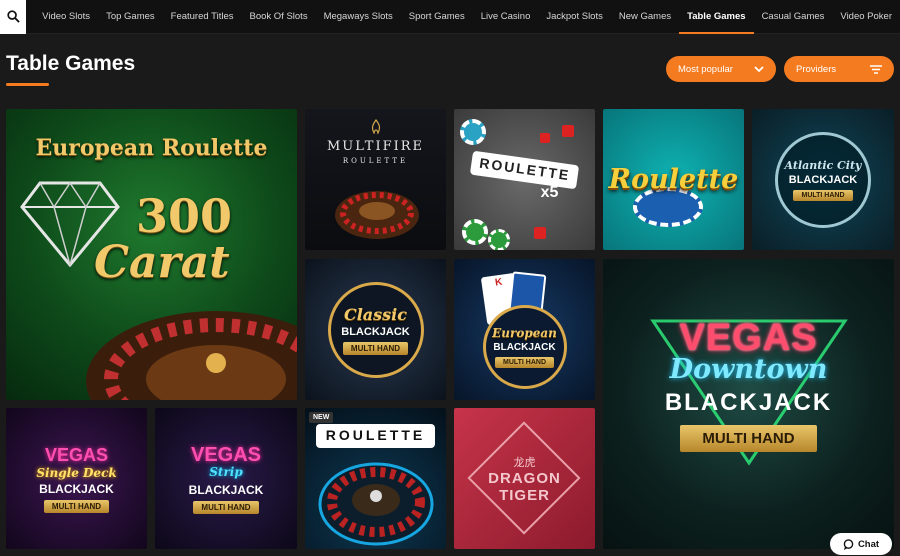  I want to click on tile-title: Atlantic City, so click(823, 165).